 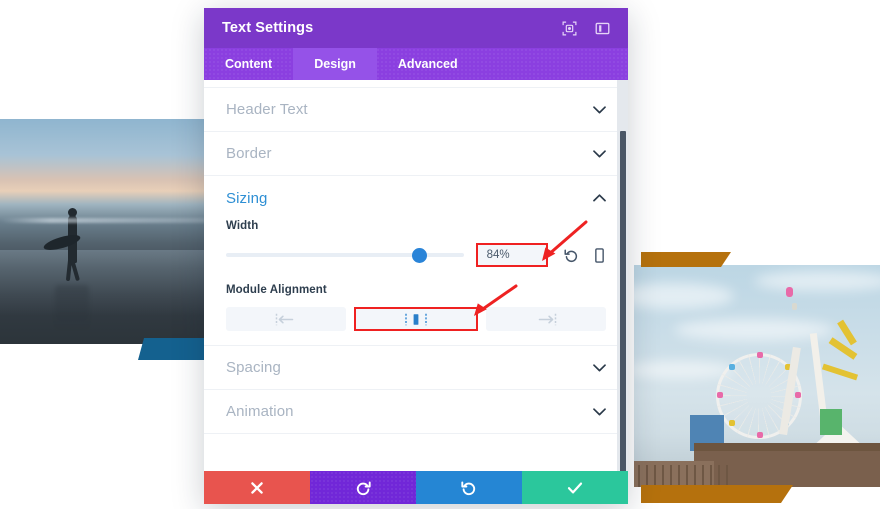 I want to click on width-field-icons, so click(x=585, y=255).